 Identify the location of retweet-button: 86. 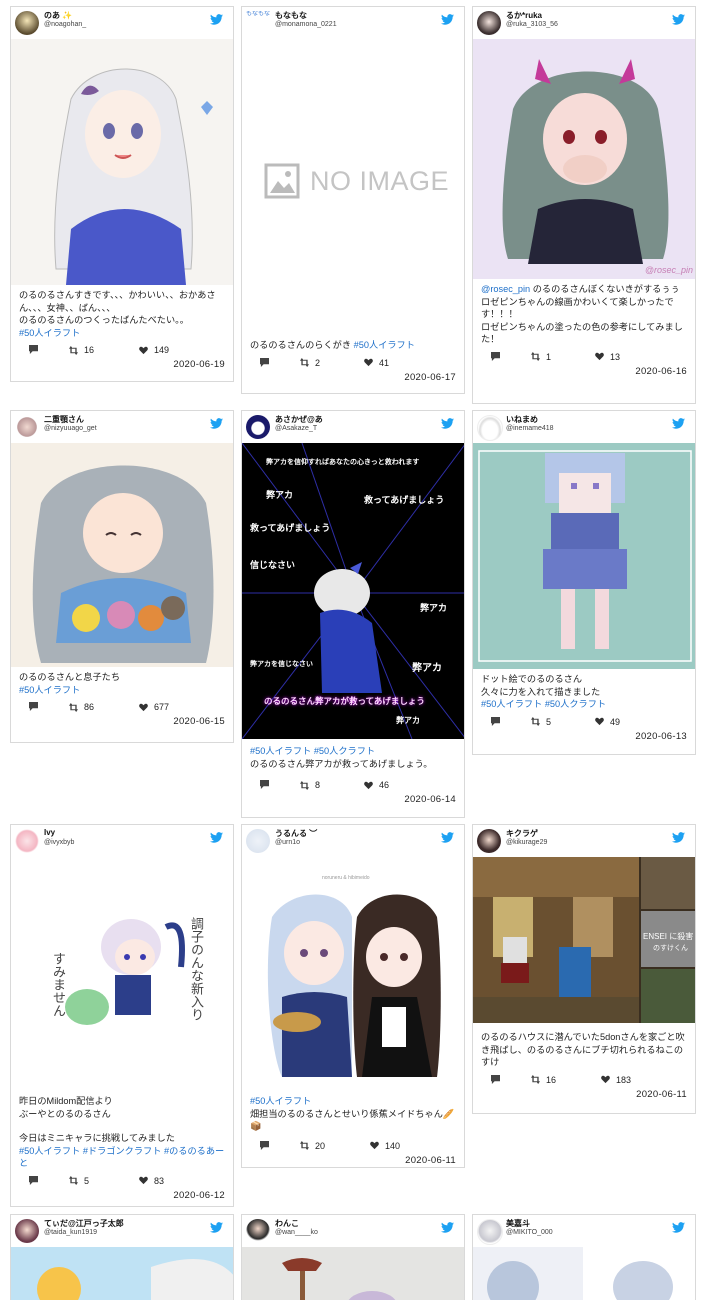
(81, 707).